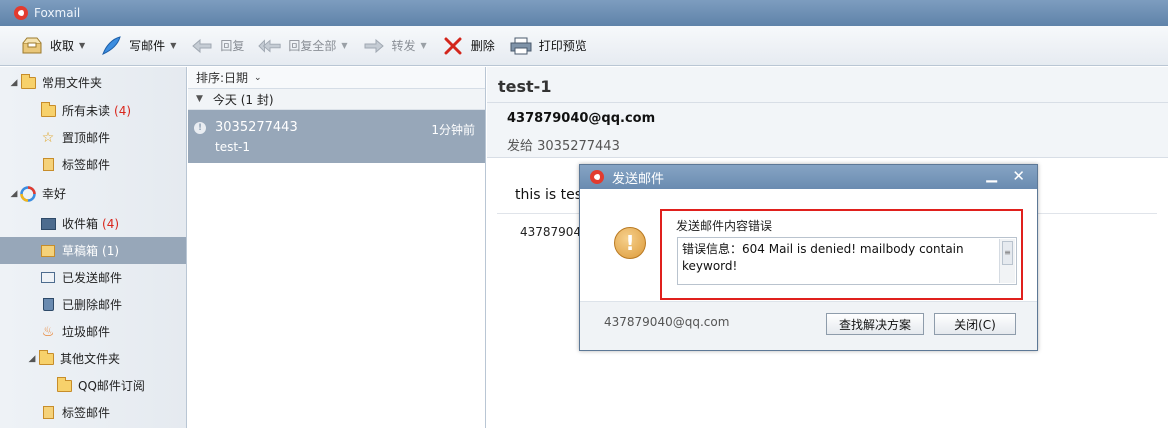  What do you see at coordinates (1018, 176) in the screenshot?
I see `close-icon: ✕` at bounding box center [1018, 176].